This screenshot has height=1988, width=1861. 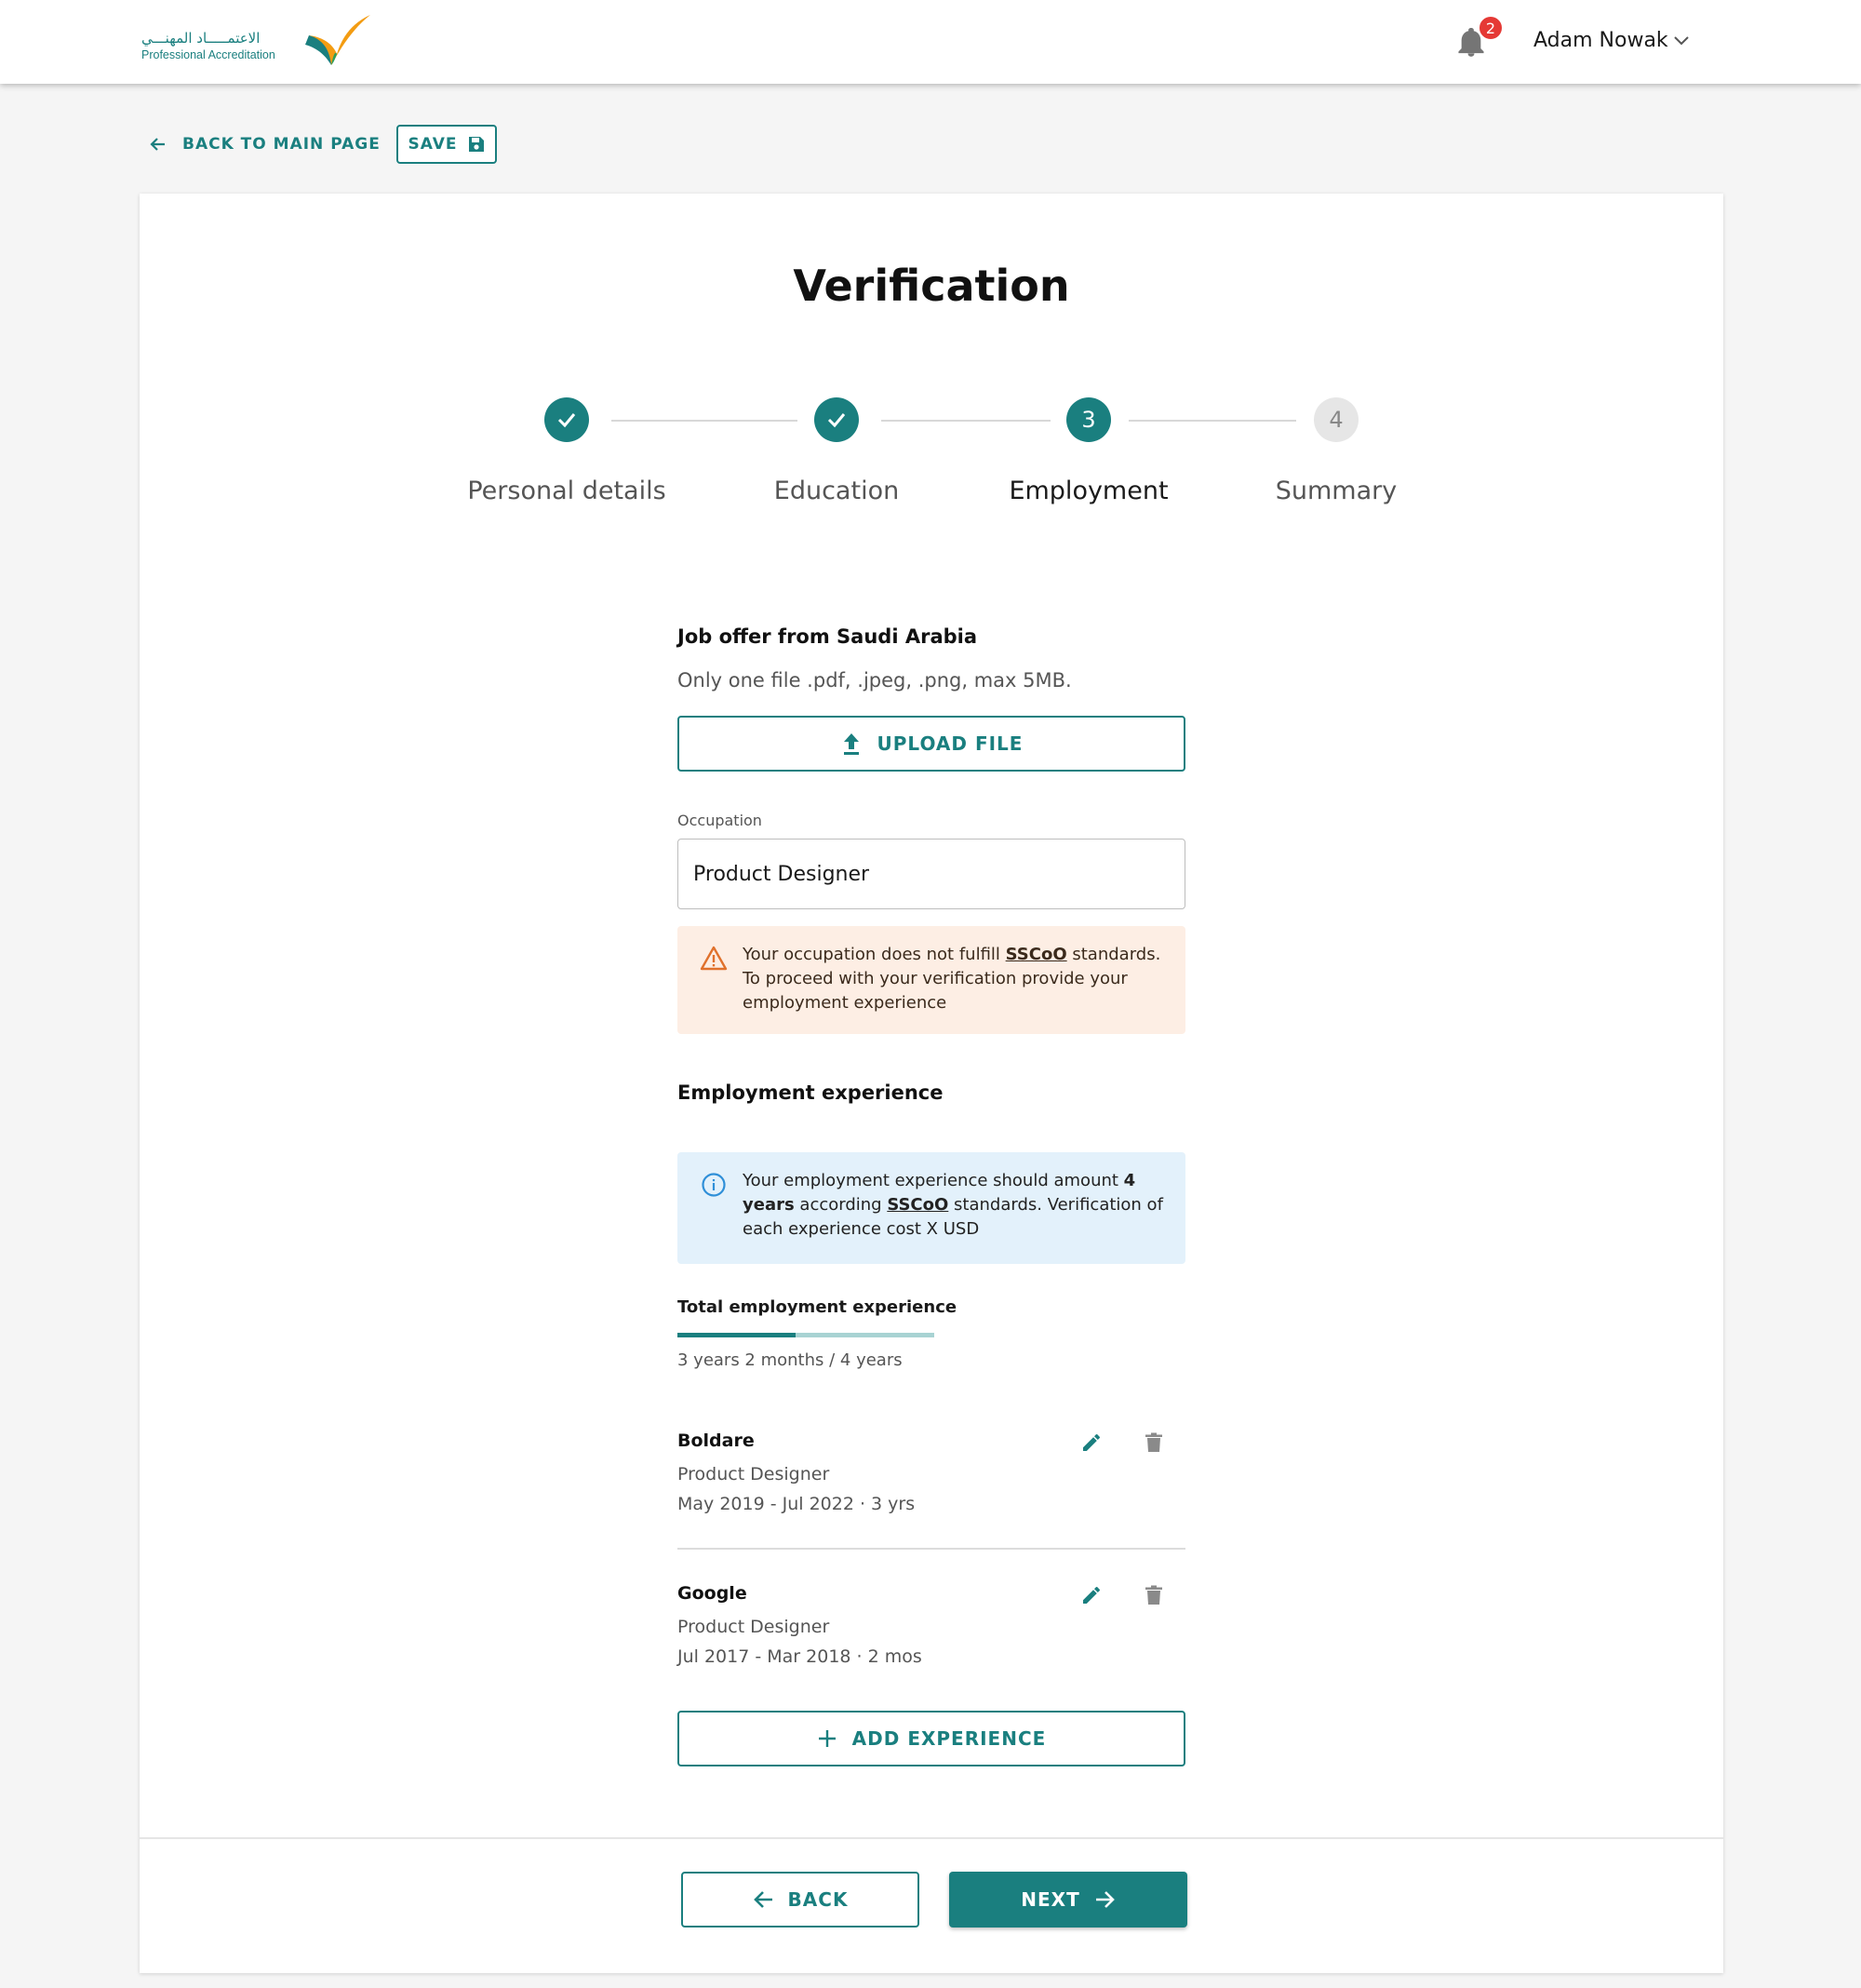 I want to click on back-to-main-page-link: BACK TO MAIN PAGE, so click(x=265, y=144).